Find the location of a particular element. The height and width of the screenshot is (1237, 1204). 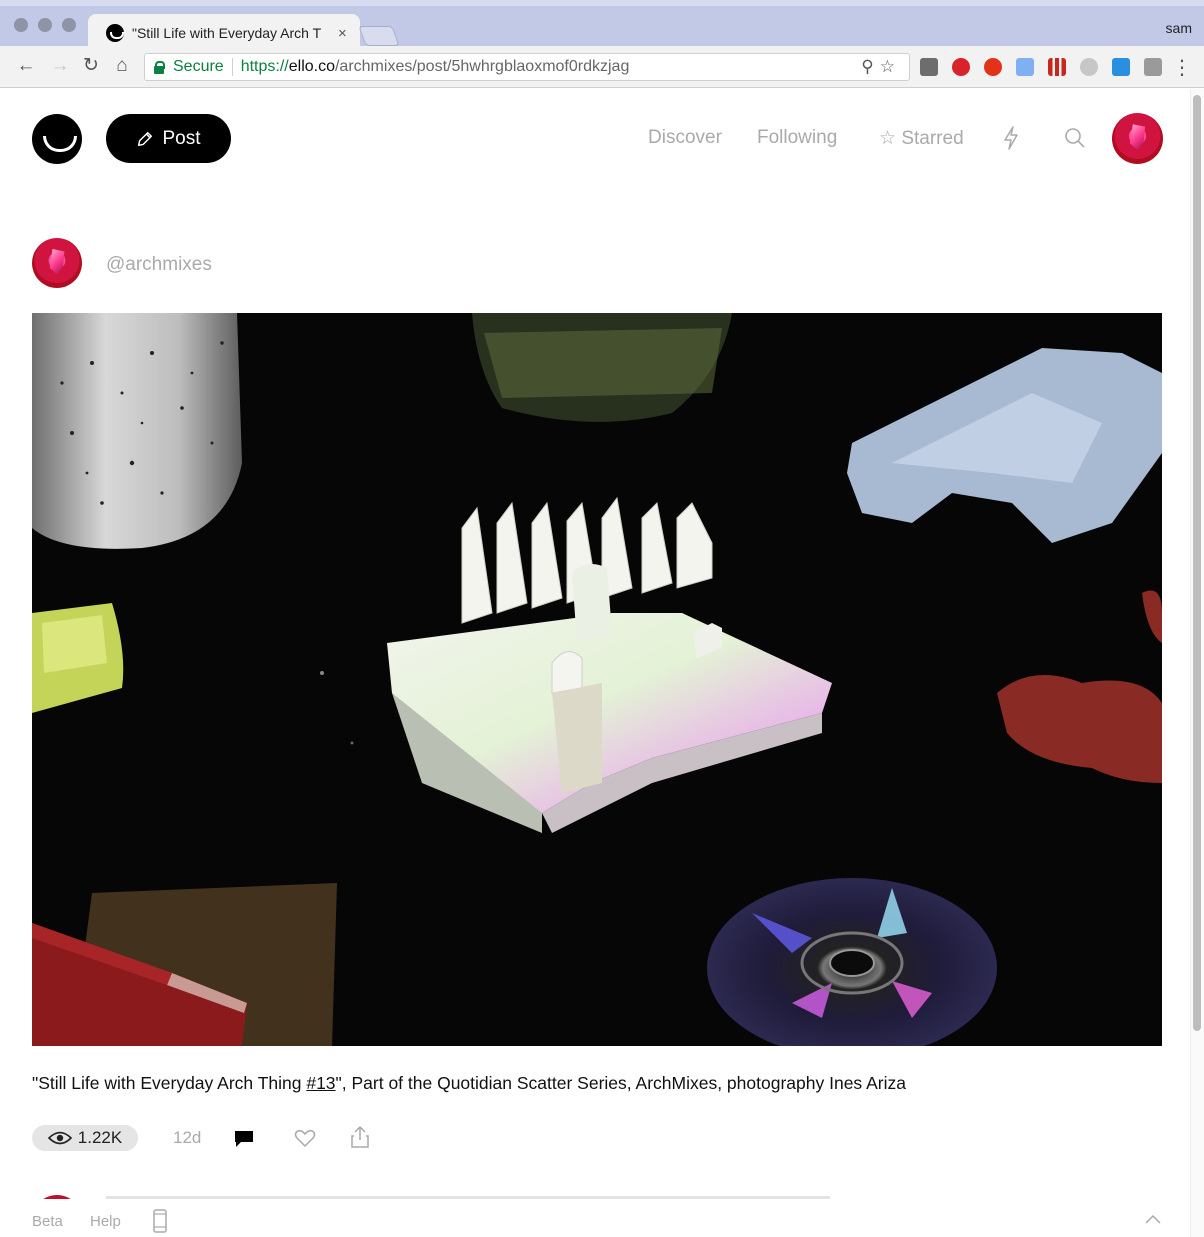

window-zoom-control is located at coordinates (69, 25).